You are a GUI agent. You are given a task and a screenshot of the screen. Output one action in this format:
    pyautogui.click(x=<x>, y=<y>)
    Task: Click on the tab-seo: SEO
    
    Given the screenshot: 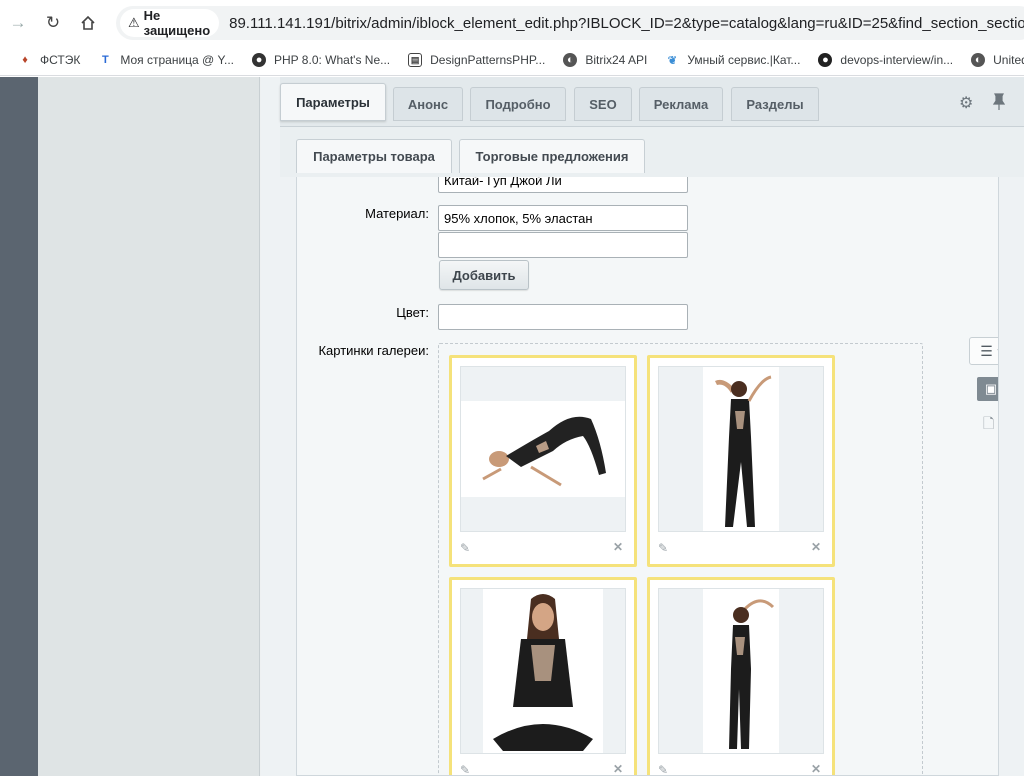 What is the action you would take?
    pyautogui.click(x=603, y=104)
    